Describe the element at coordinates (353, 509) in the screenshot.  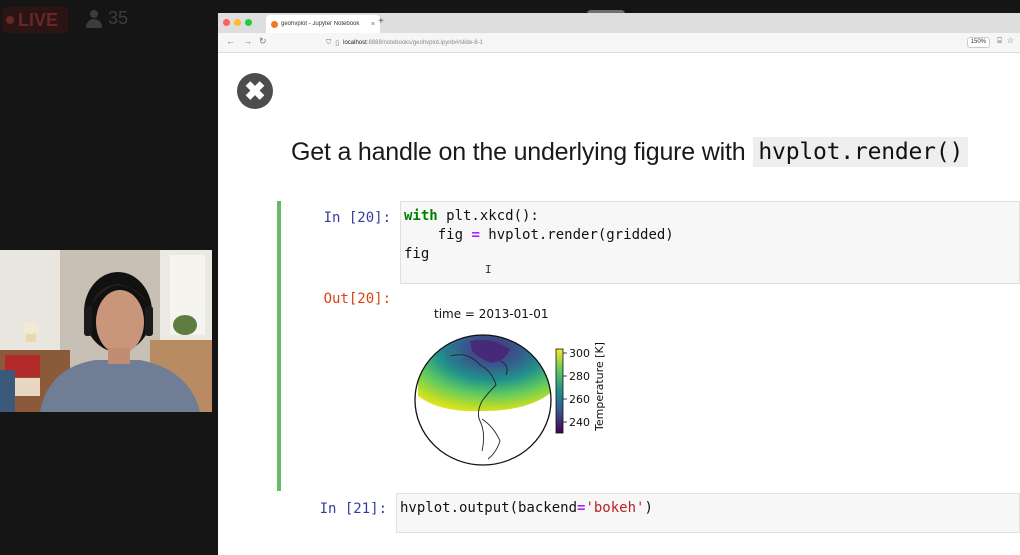
I see `input-prompt-21: In [21]:` at that location.